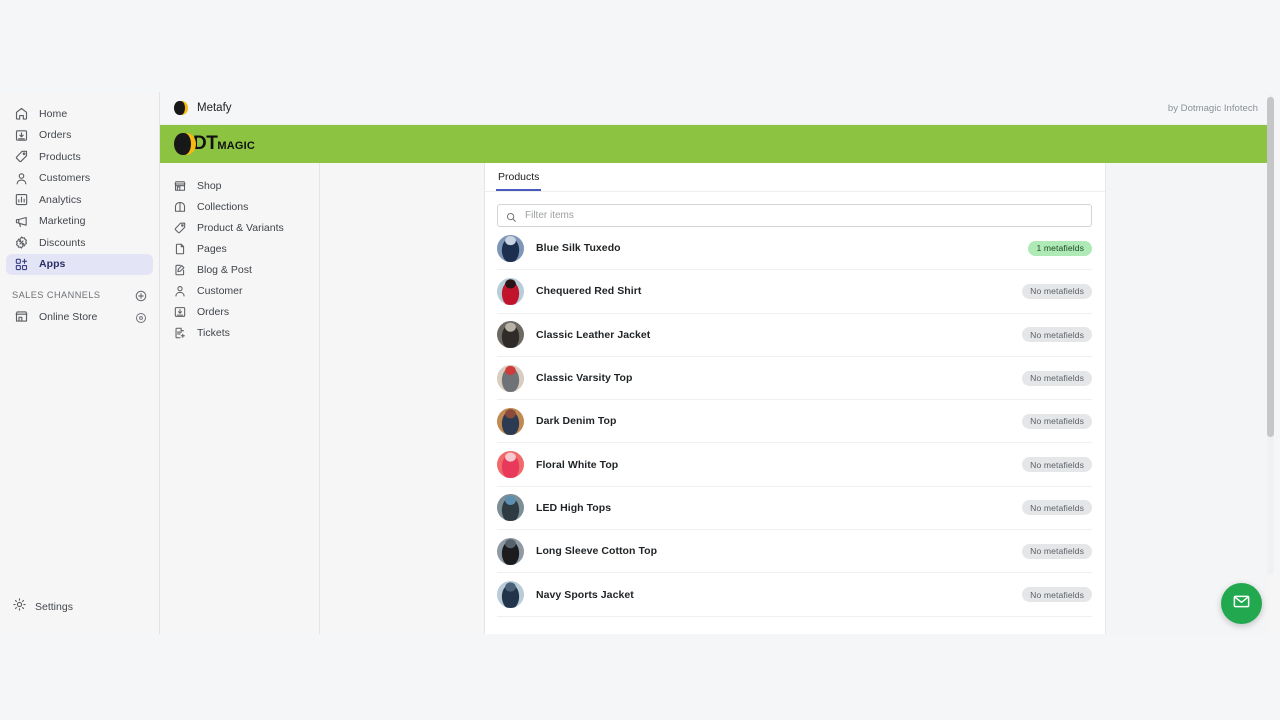 This screenshot has height=720, width=1280. I want to click on metafy-moon-logo, so click(181, 108).